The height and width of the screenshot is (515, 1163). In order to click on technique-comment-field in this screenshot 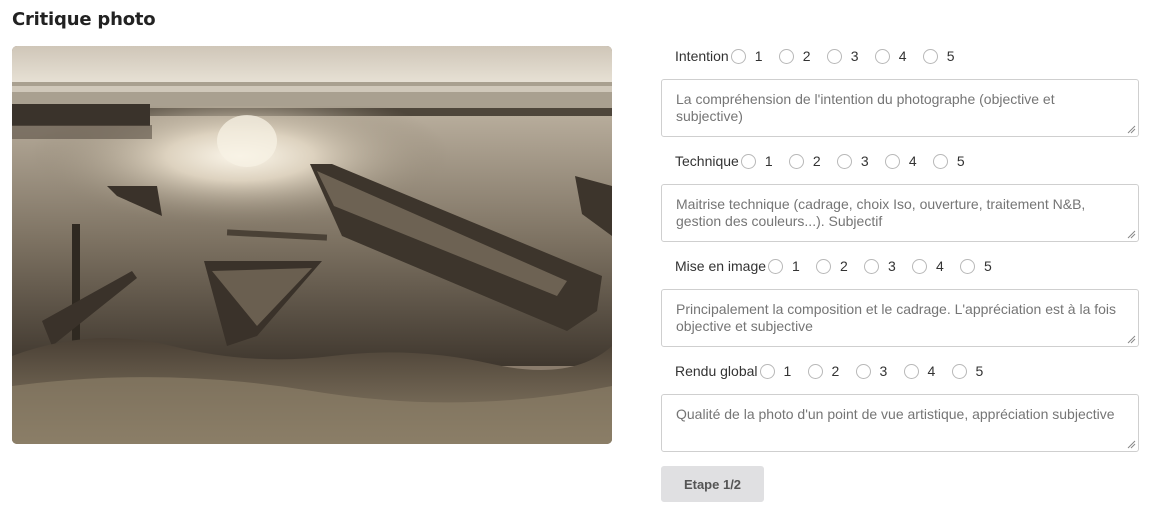, I will do `click(900, 213)`.